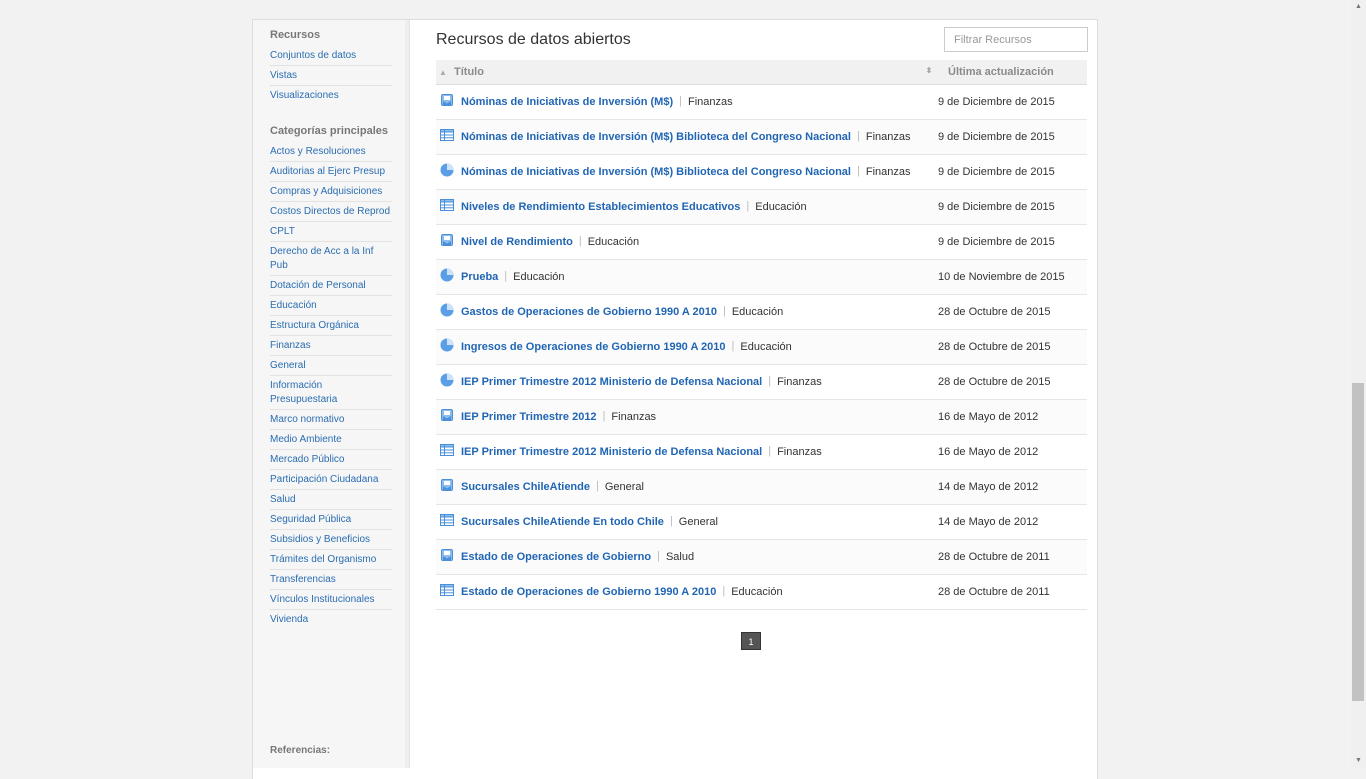 This screenshot has height=779, width=1366. I want to click on last-updated-cell: 28 de Octubre de 2015, so click(994, 311).